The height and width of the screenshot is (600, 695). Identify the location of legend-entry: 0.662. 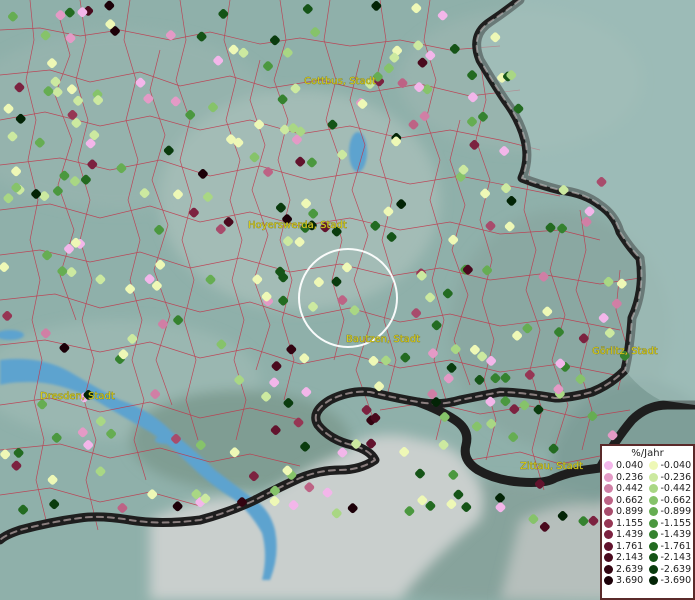
(626, 501).